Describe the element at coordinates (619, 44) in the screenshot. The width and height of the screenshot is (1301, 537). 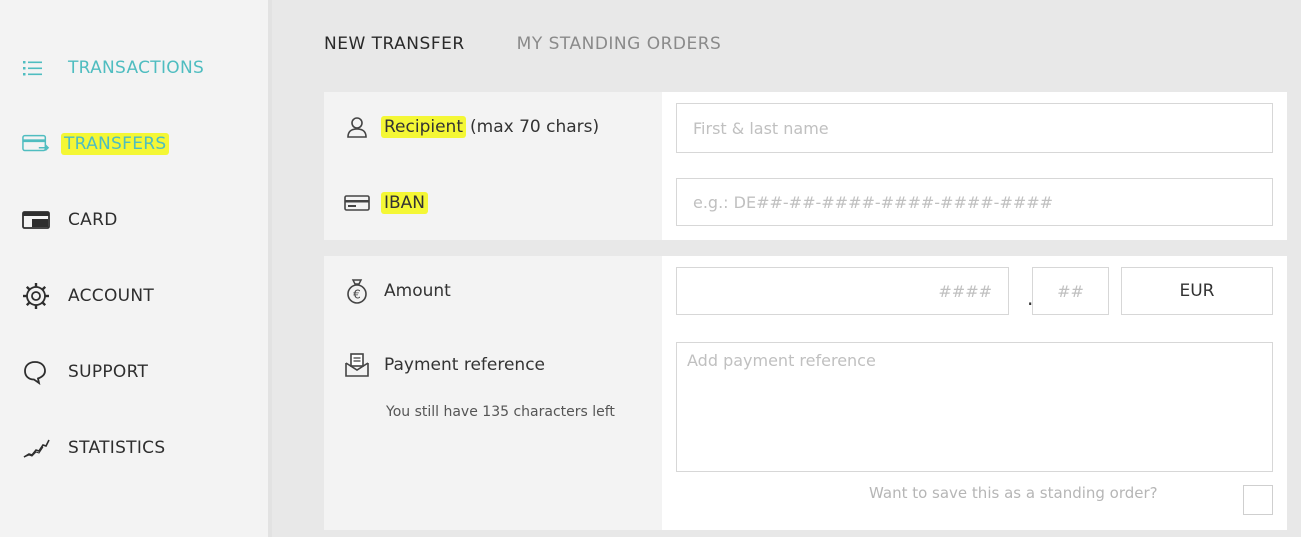
I see `tab-my-standing-orders: MY STANDING ORDERS` at that location.